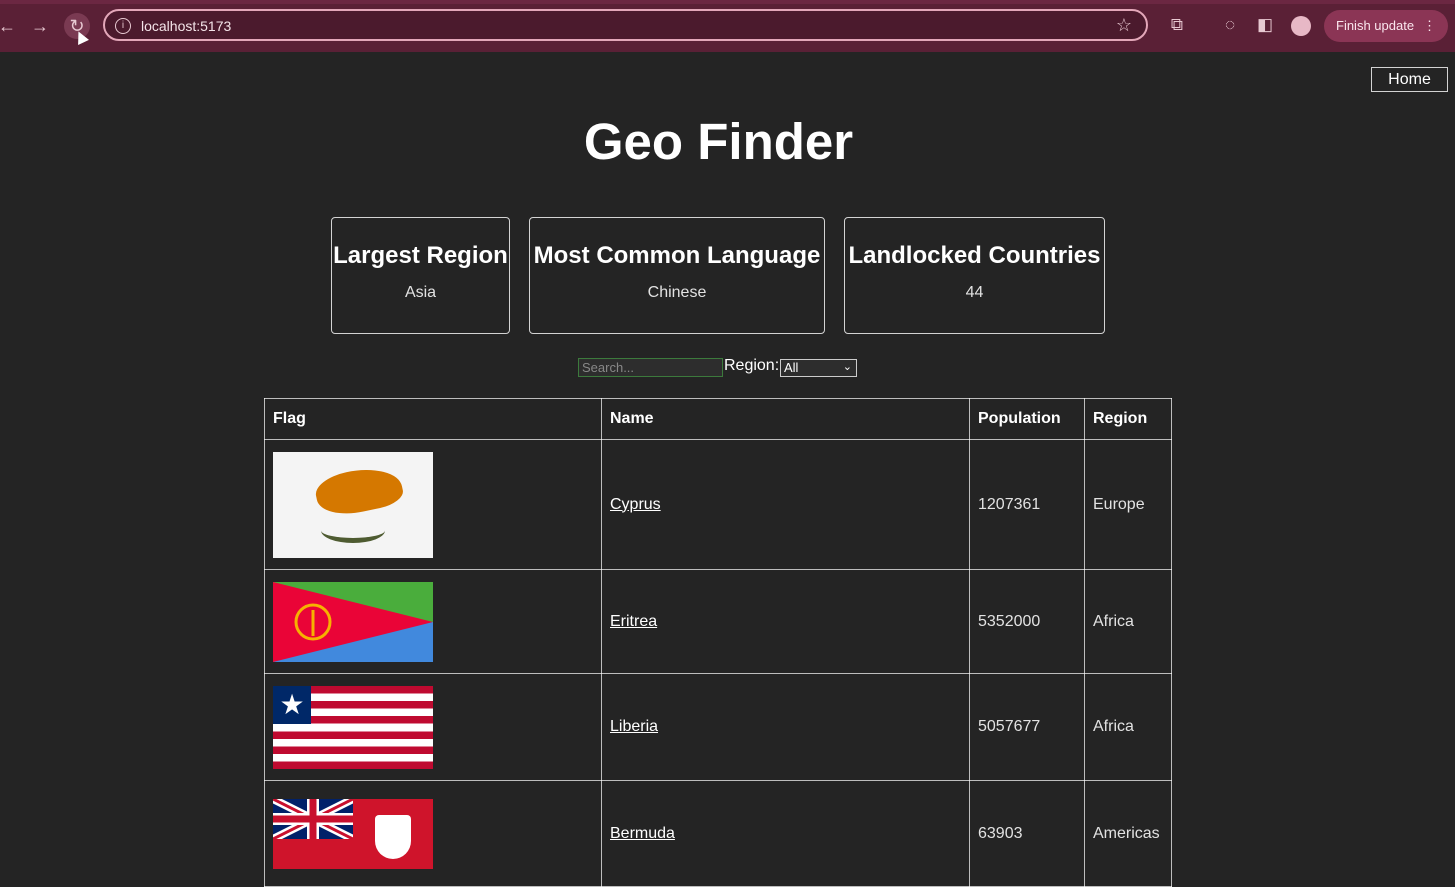 The width and height of the screenshot is (1455, 887). Describe the element at coordinates (974, 275) in the screenshot. I see `stat-card-landlocked: Landlocked Countries 44` at that location.